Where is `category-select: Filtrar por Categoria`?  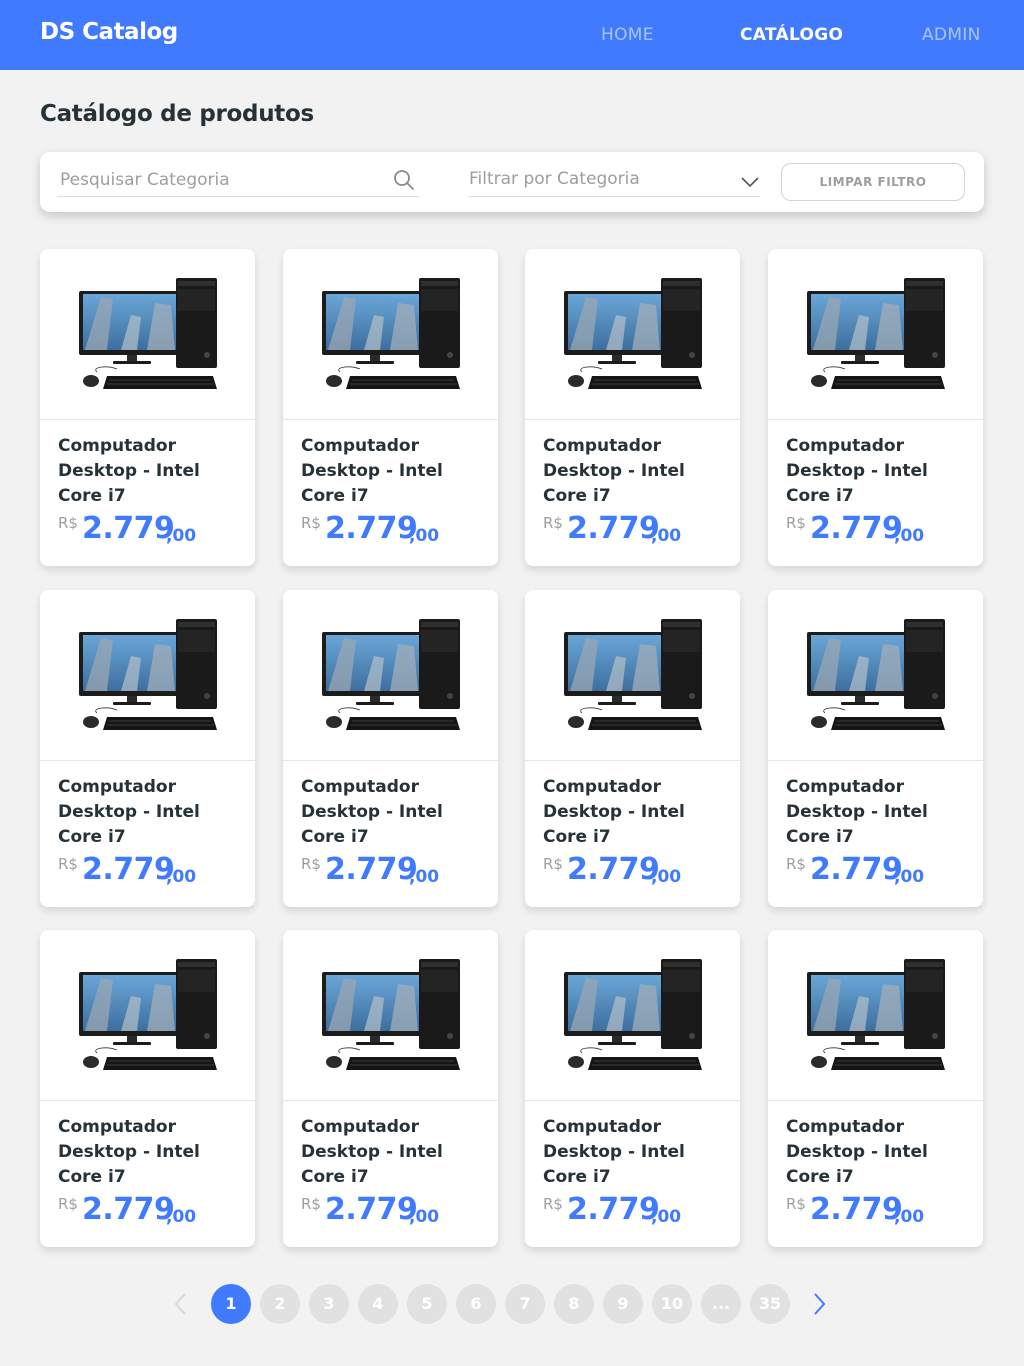
category-select: Filtrar por Categoria is located at coordinates (614, 180).